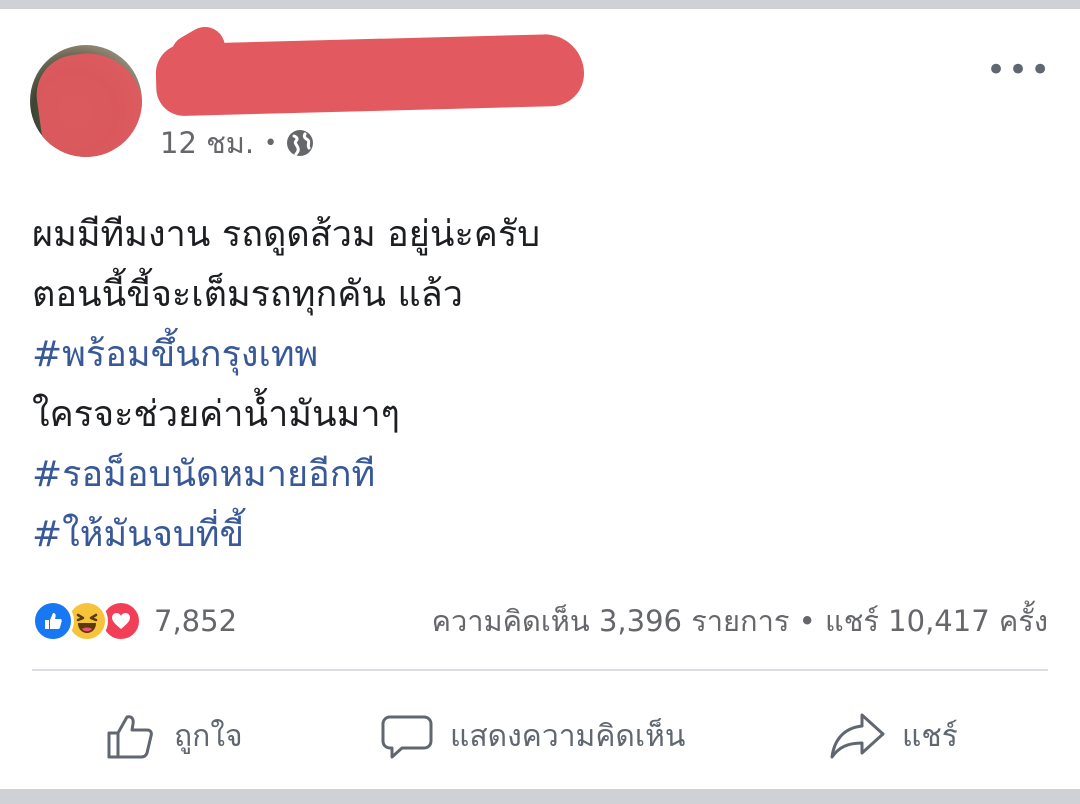 The width and height of the screenshot is (1080, 804). What do you see at coordinates (53, 621) in the screenshot?
I see `like-reaction-icon` at bounding box center [53, 621].